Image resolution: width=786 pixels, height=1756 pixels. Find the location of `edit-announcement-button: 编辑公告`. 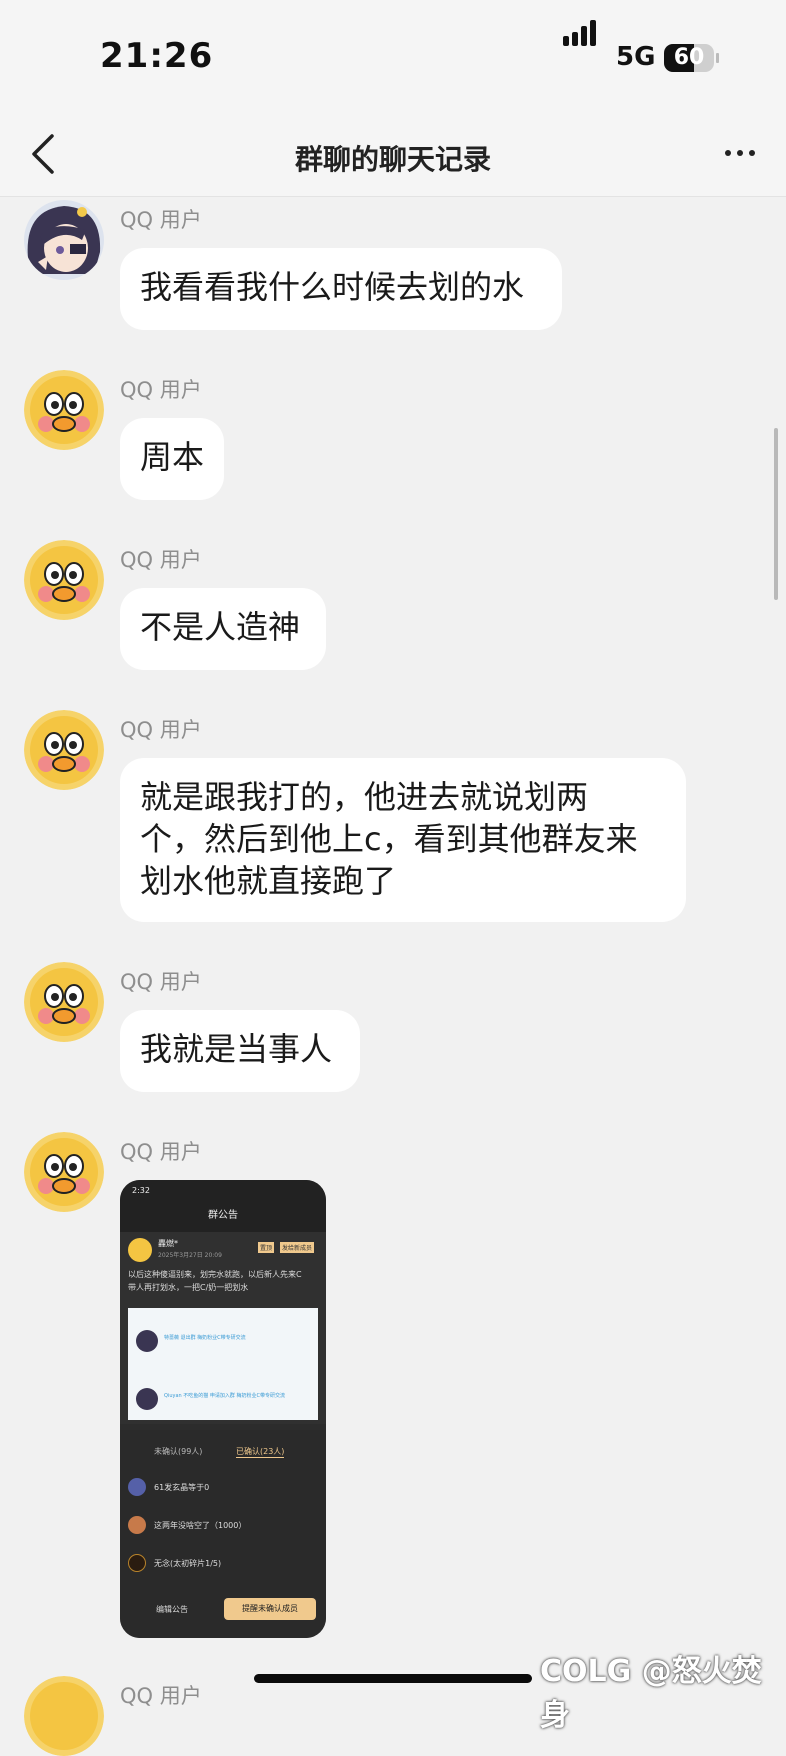

edit-announcement-button: 编辑公告 is located at coordinates (172, 1609).